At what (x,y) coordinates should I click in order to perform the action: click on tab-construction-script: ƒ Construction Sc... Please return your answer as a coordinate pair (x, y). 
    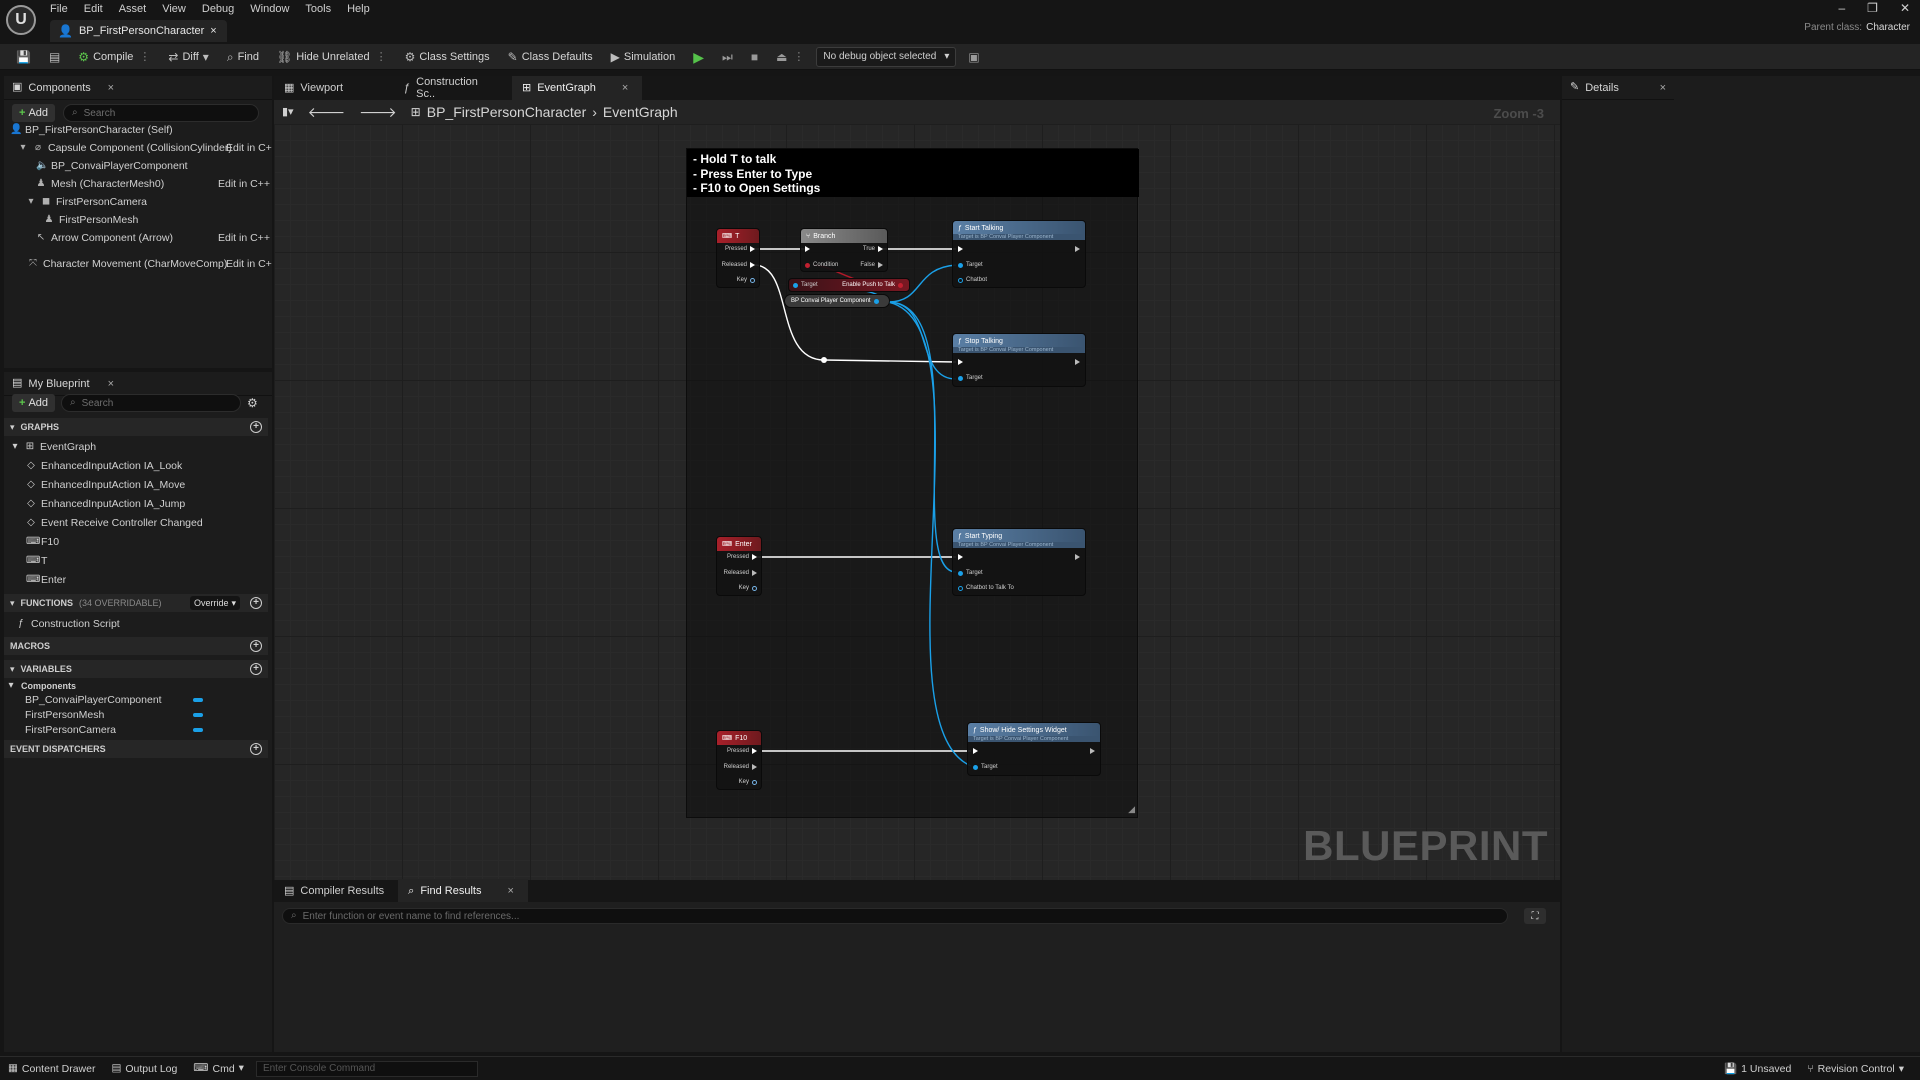
    Looking at the image, I should click on (453, 88).